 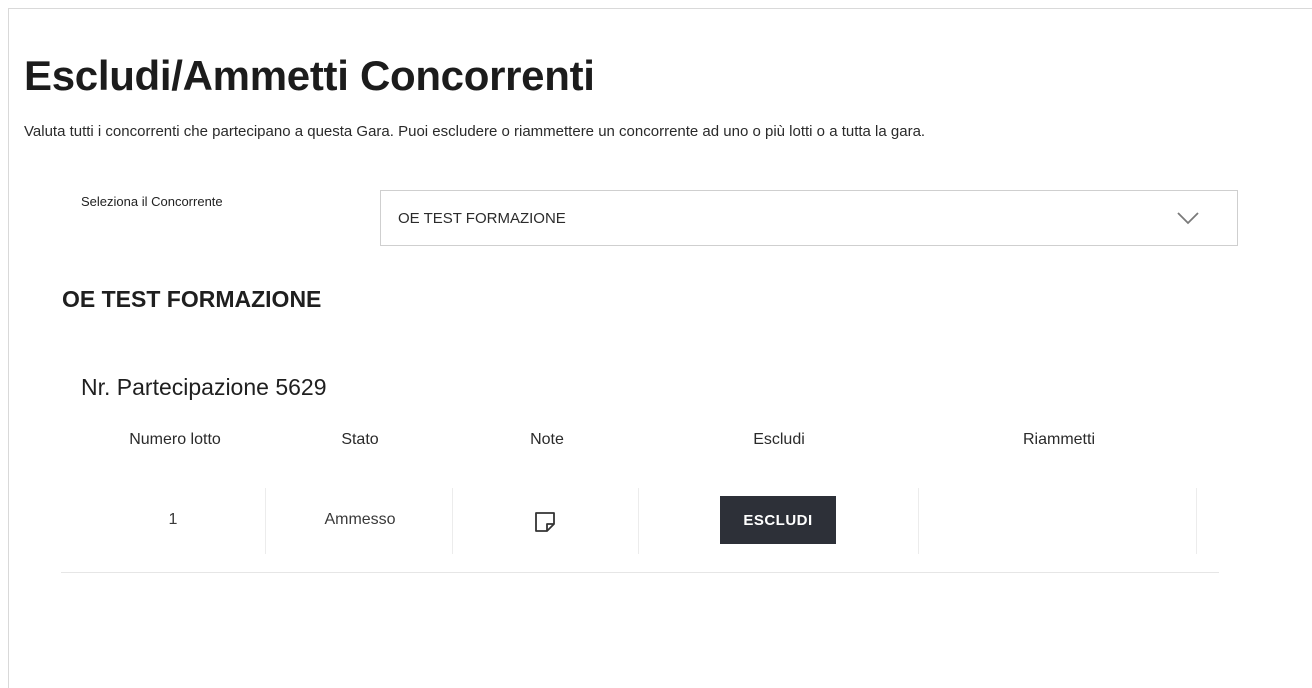 I want to click on column-header-note: Note, so click(x=547, y=439).